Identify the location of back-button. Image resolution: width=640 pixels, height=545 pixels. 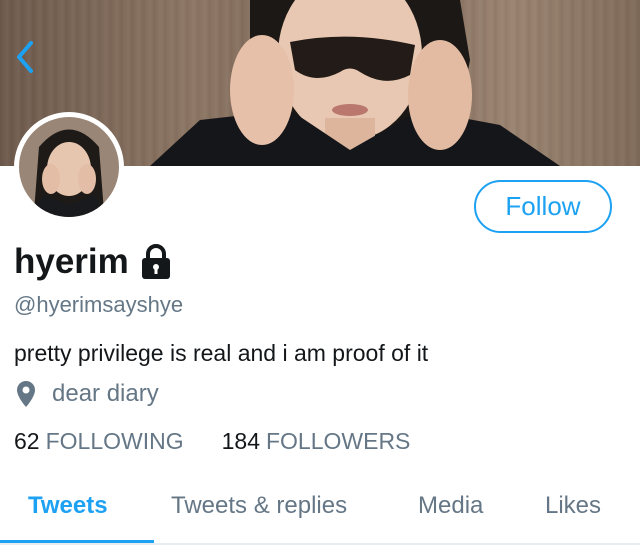
(25, 57).